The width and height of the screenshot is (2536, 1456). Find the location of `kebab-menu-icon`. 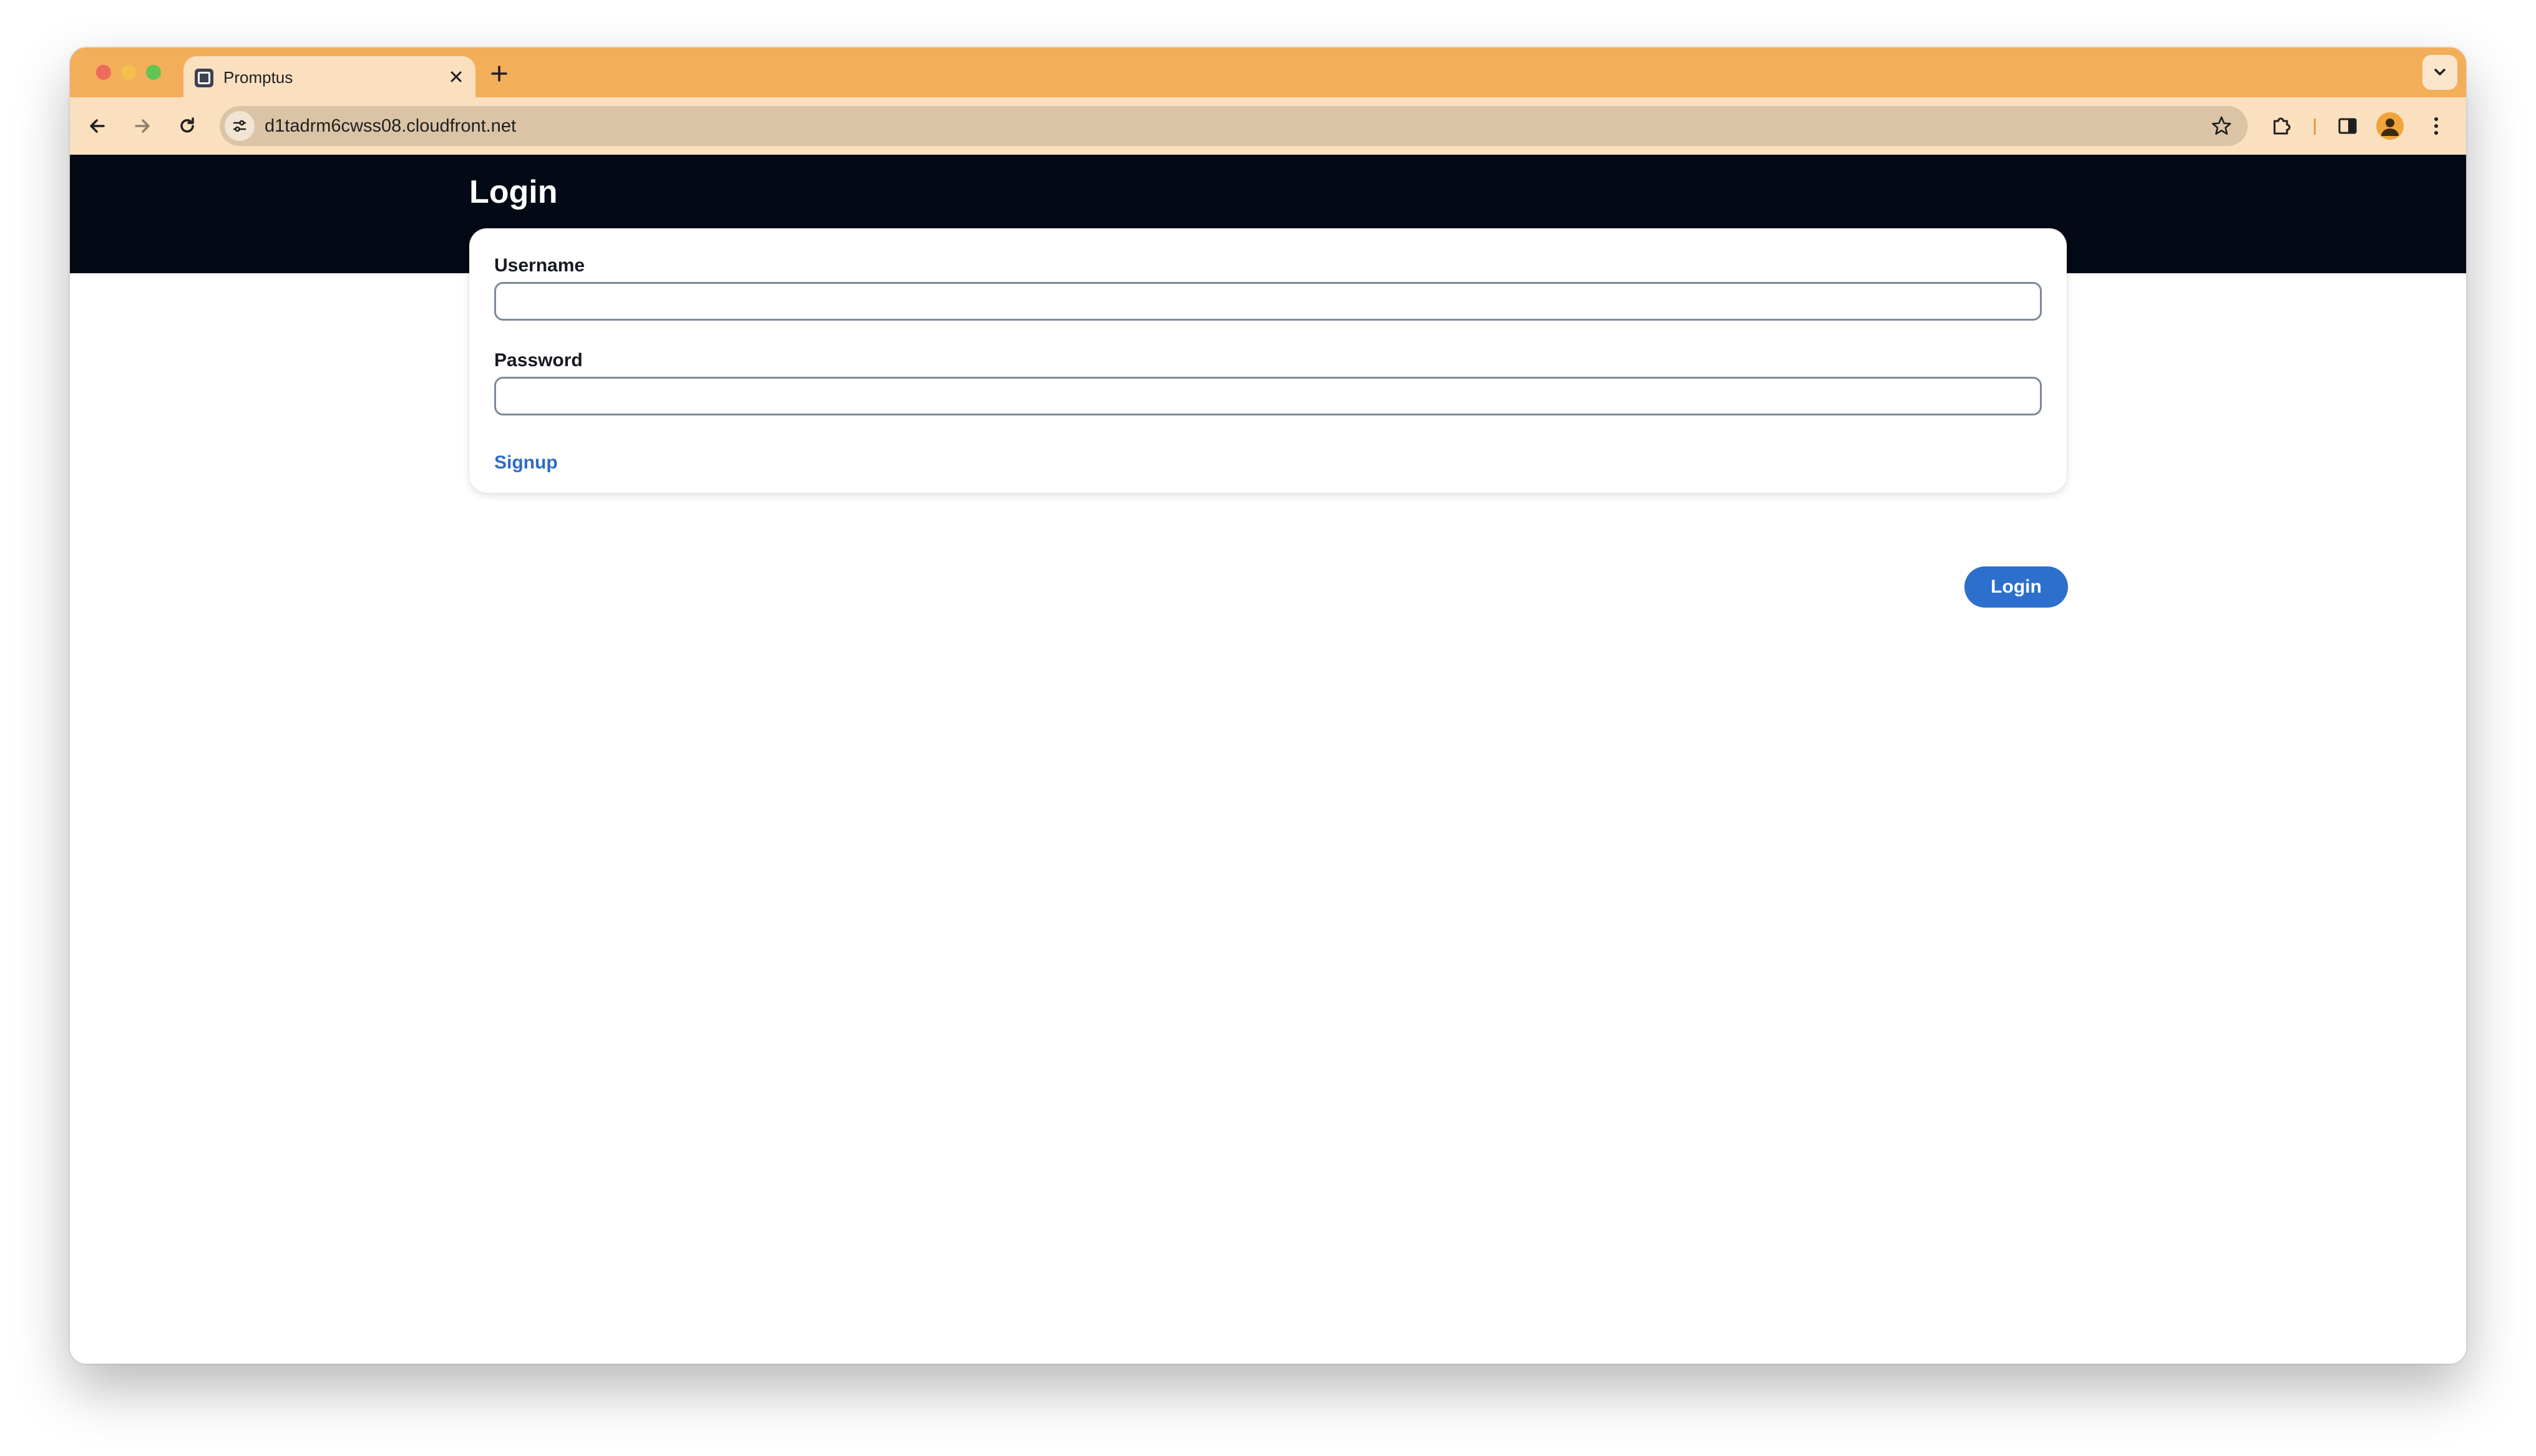

kebab-menu-icon is located at coordinates (2436, 126).